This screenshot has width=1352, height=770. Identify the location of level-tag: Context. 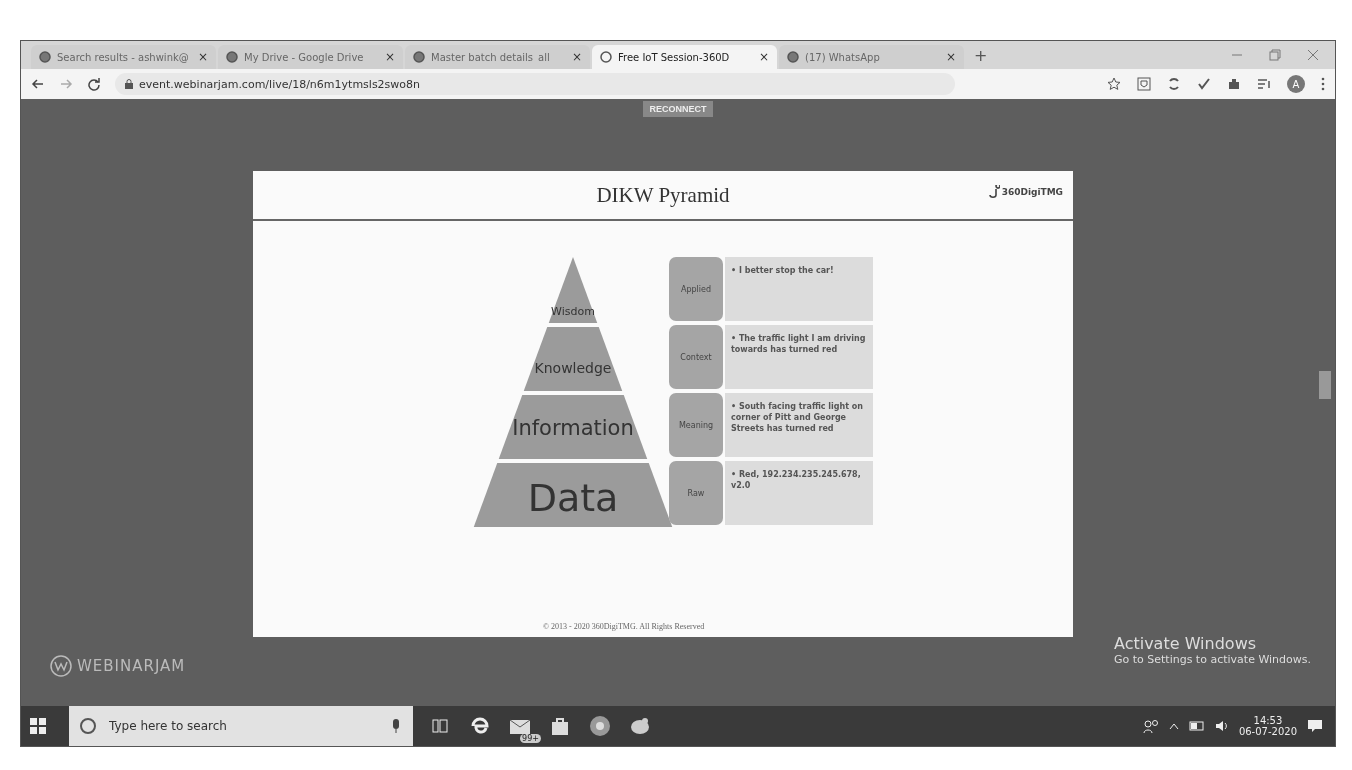
(696, 357).